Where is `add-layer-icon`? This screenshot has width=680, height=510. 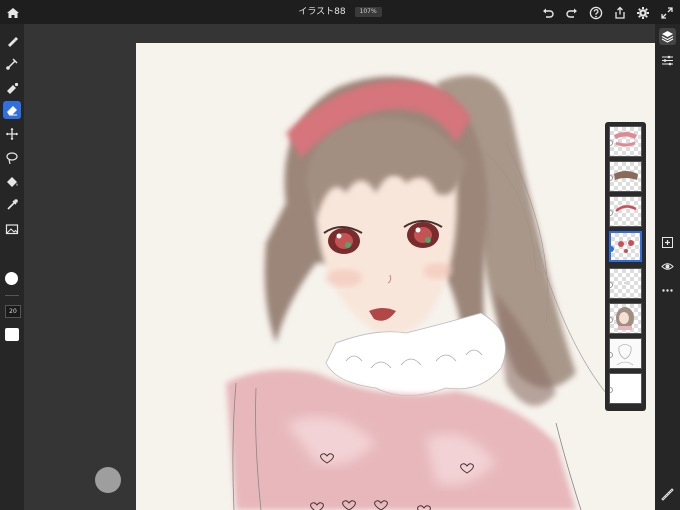
add-layer-icon is located at coordinates (667, 242).